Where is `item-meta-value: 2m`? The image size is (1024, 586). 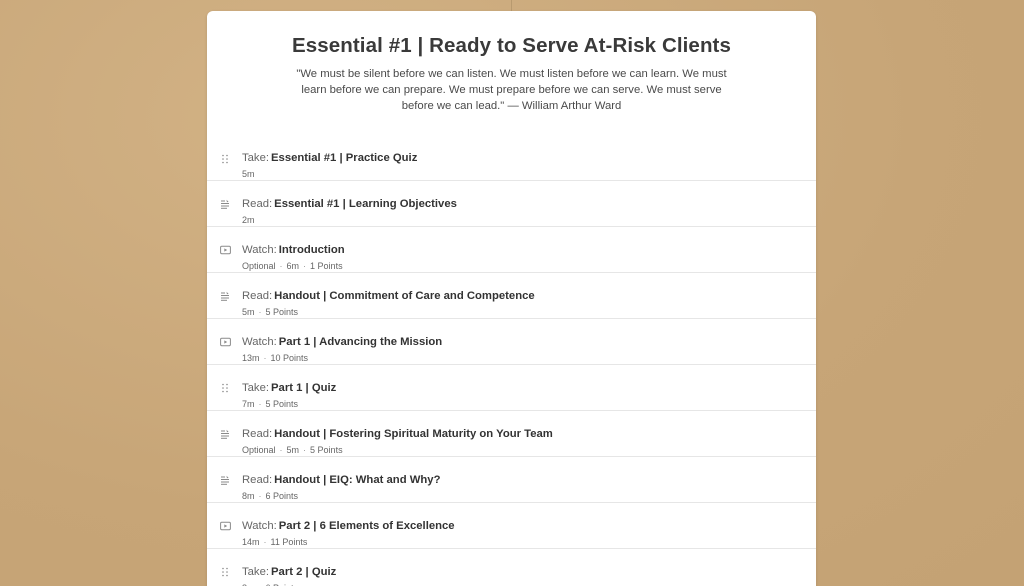
item-meta-value: 2m is located at coordinates (248, 220).